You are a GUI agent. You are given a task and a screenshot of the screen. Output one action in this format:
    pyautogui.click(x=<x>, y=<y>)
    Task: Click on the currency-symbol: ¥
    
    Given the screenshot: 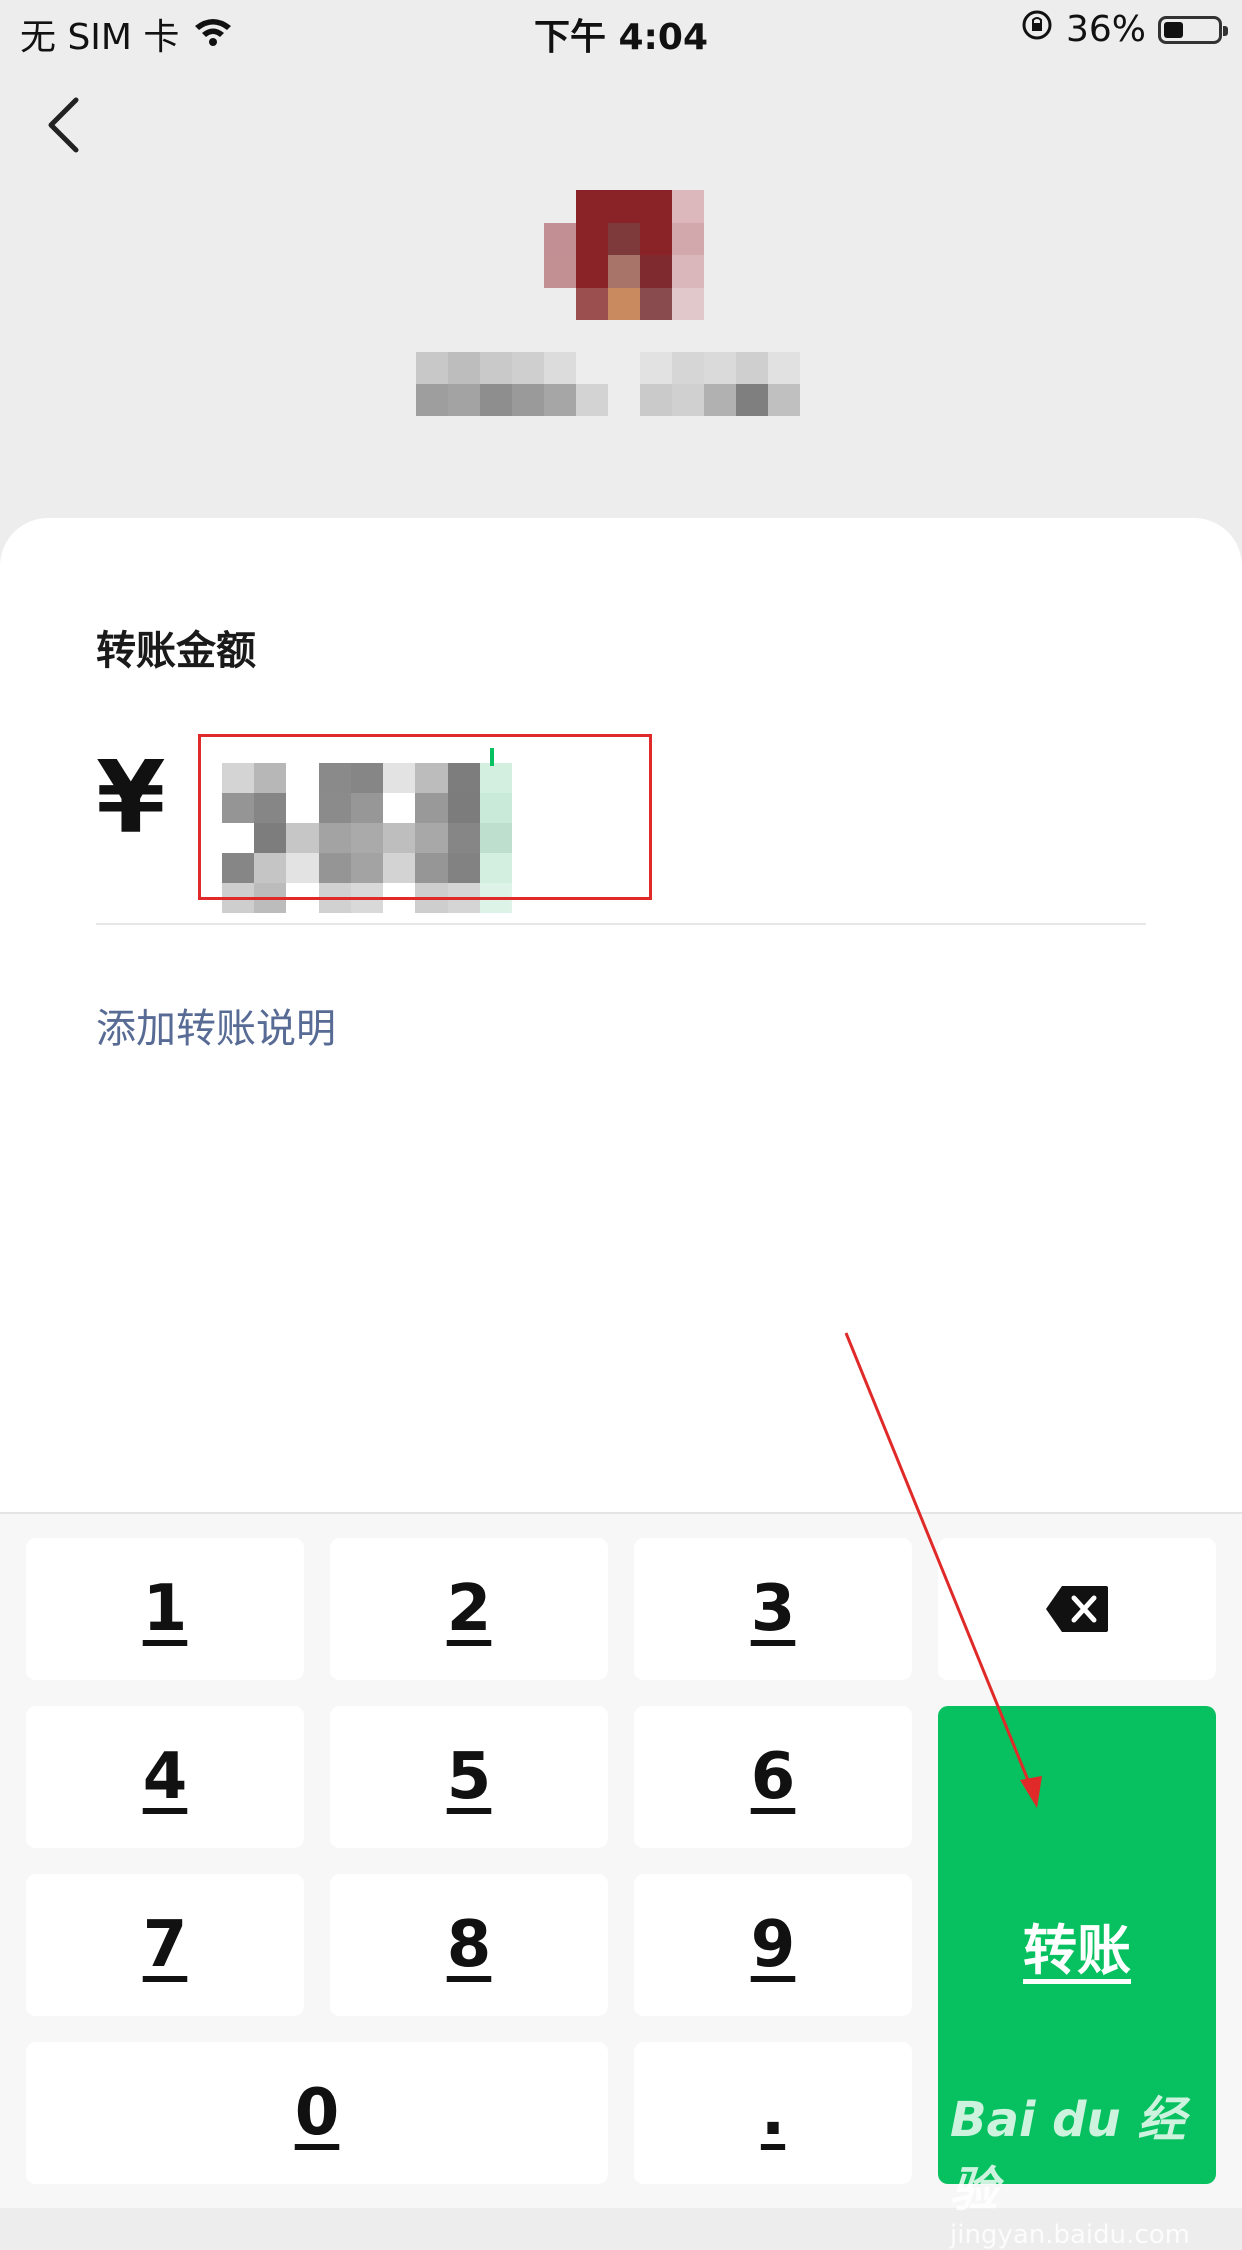 What is the action you would take?
    pyautogui.click(x=131, y=797)
    